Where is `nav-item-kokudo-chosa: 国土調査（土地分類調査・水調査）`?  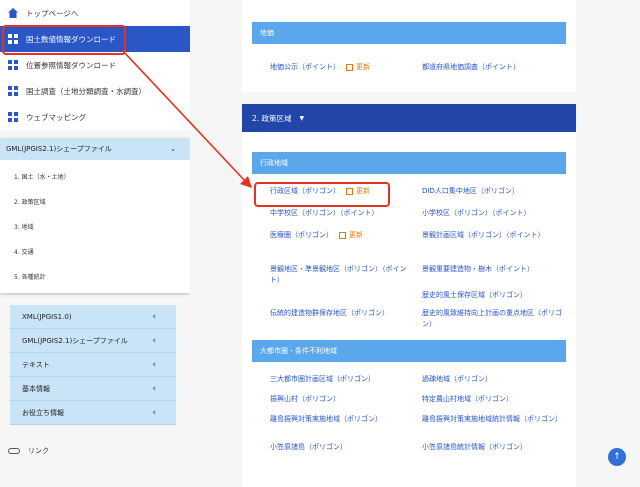
nav-item-kokudo-chosa: 国土調査（土地分類調査・水調査） is located at coordinates (95, 91).